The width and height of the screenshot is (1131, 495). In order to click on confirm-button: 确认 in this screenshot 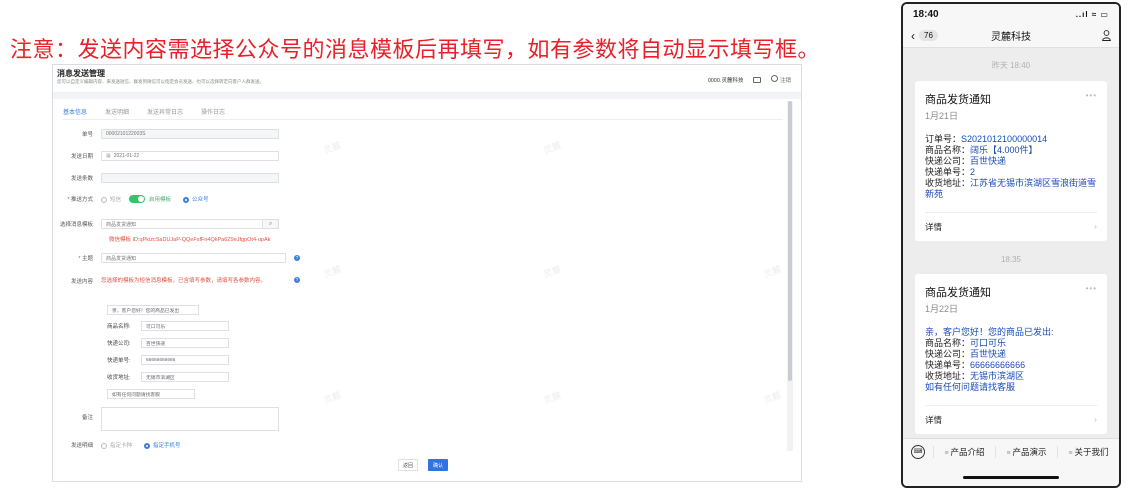, I will do `click(438, 465)`.